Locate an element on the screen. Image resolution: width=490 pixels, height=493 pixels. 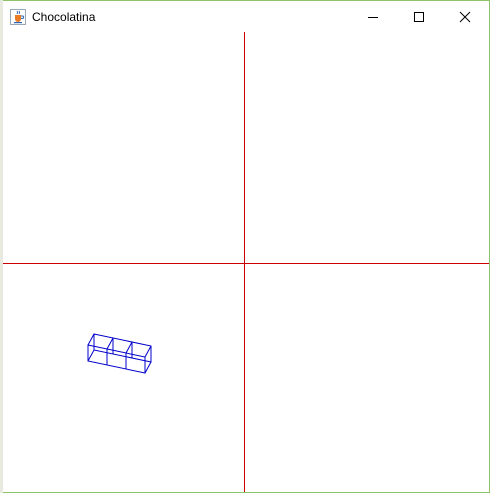
close-icon is located at coordinates (465, 16).